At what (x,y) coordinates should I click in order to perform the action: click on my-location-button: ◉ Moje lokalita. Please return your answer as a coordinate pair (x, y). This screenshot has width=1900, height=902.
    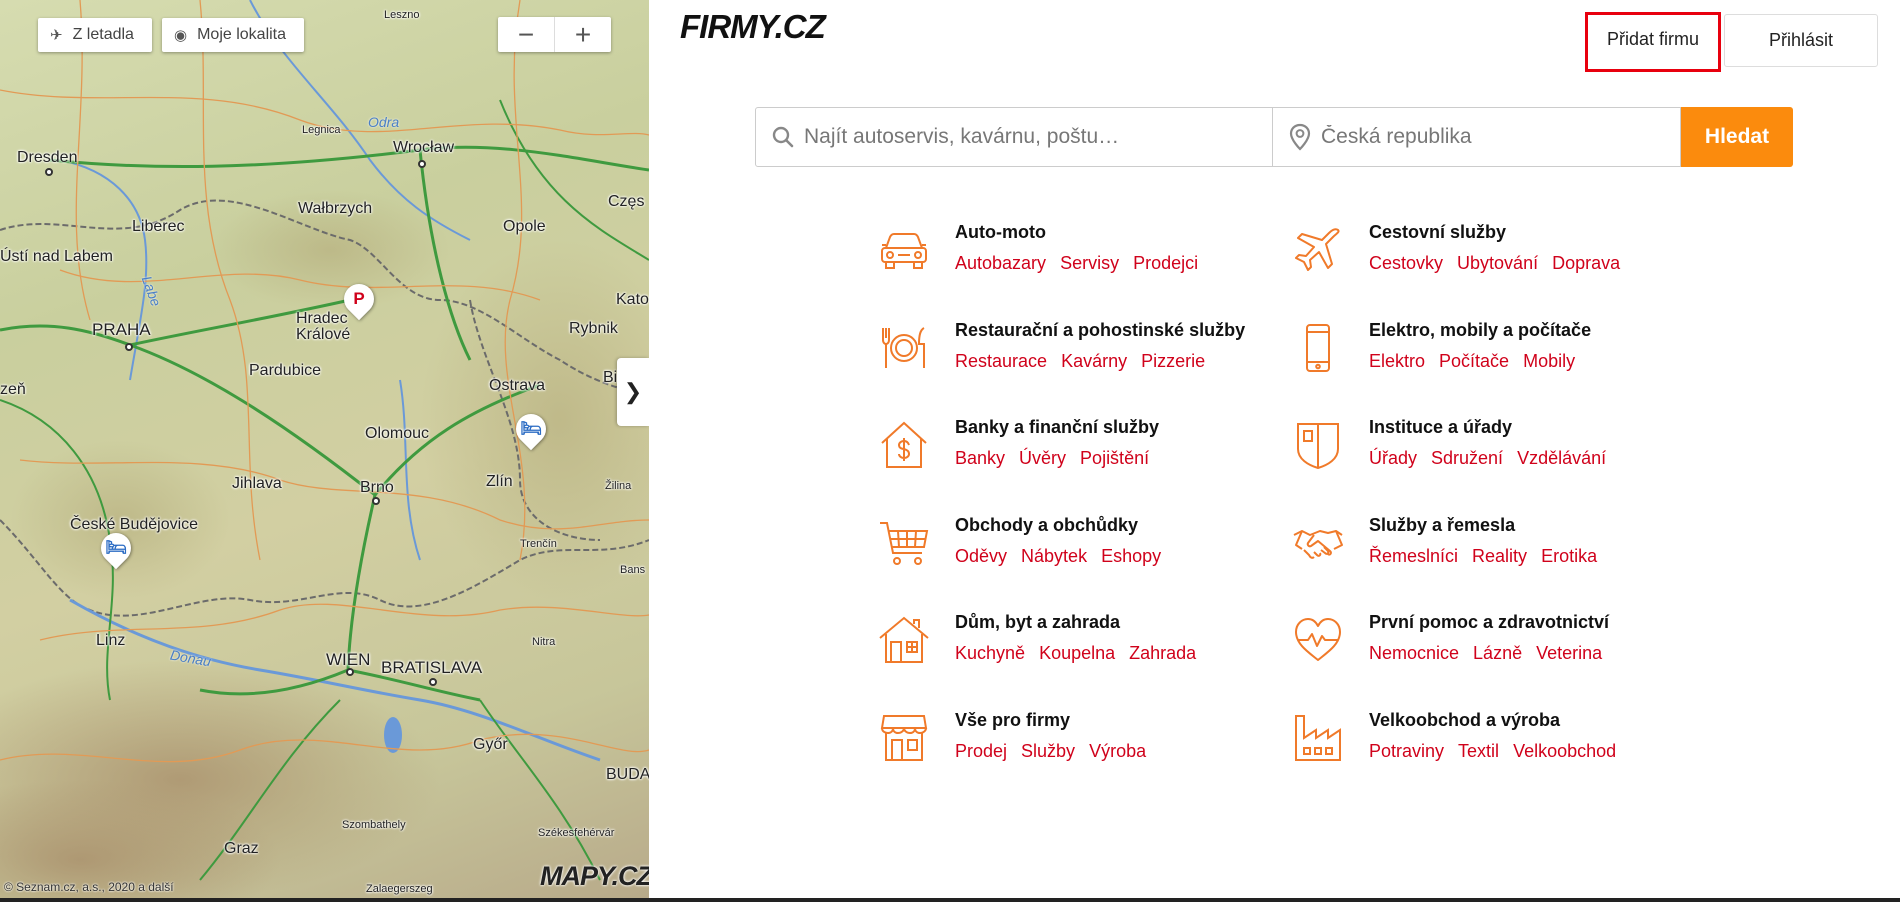
    Looking at the image, I should click on (233, 35).